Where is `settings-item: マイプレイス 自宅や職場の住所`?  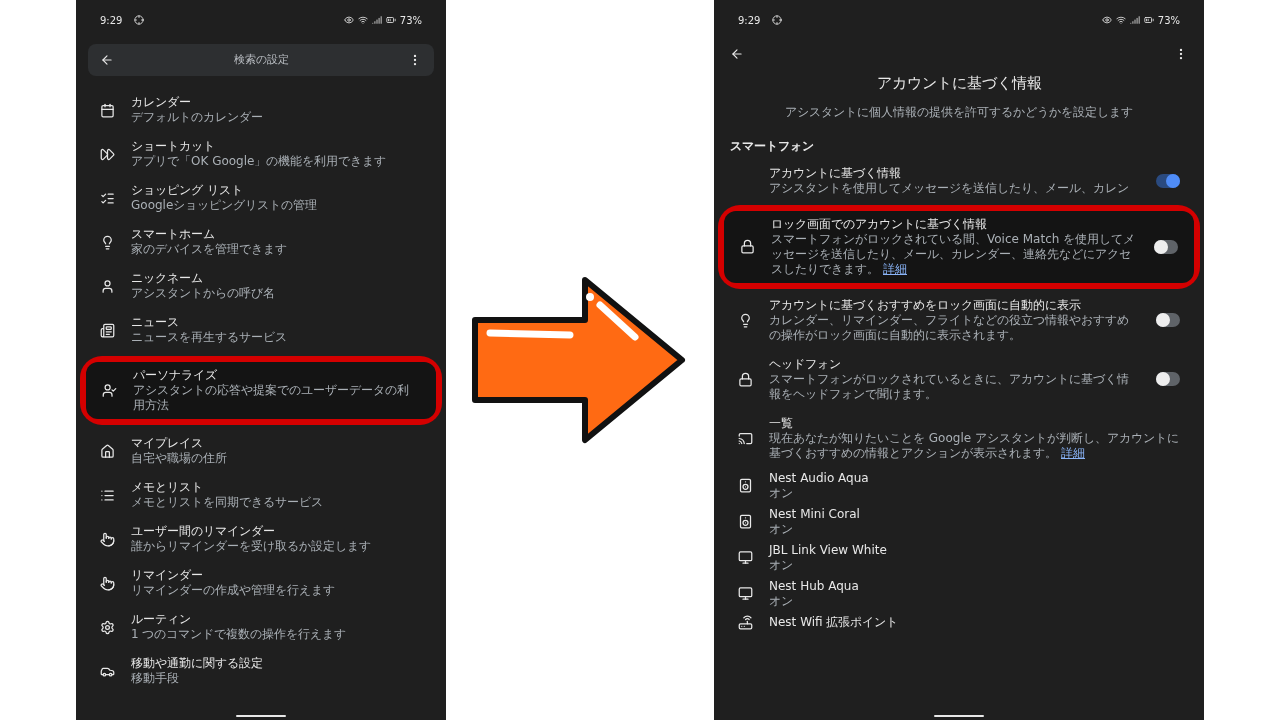 settings-item: マイプレイス 自宅や職場の住所 is located at coordinates (261, 451).